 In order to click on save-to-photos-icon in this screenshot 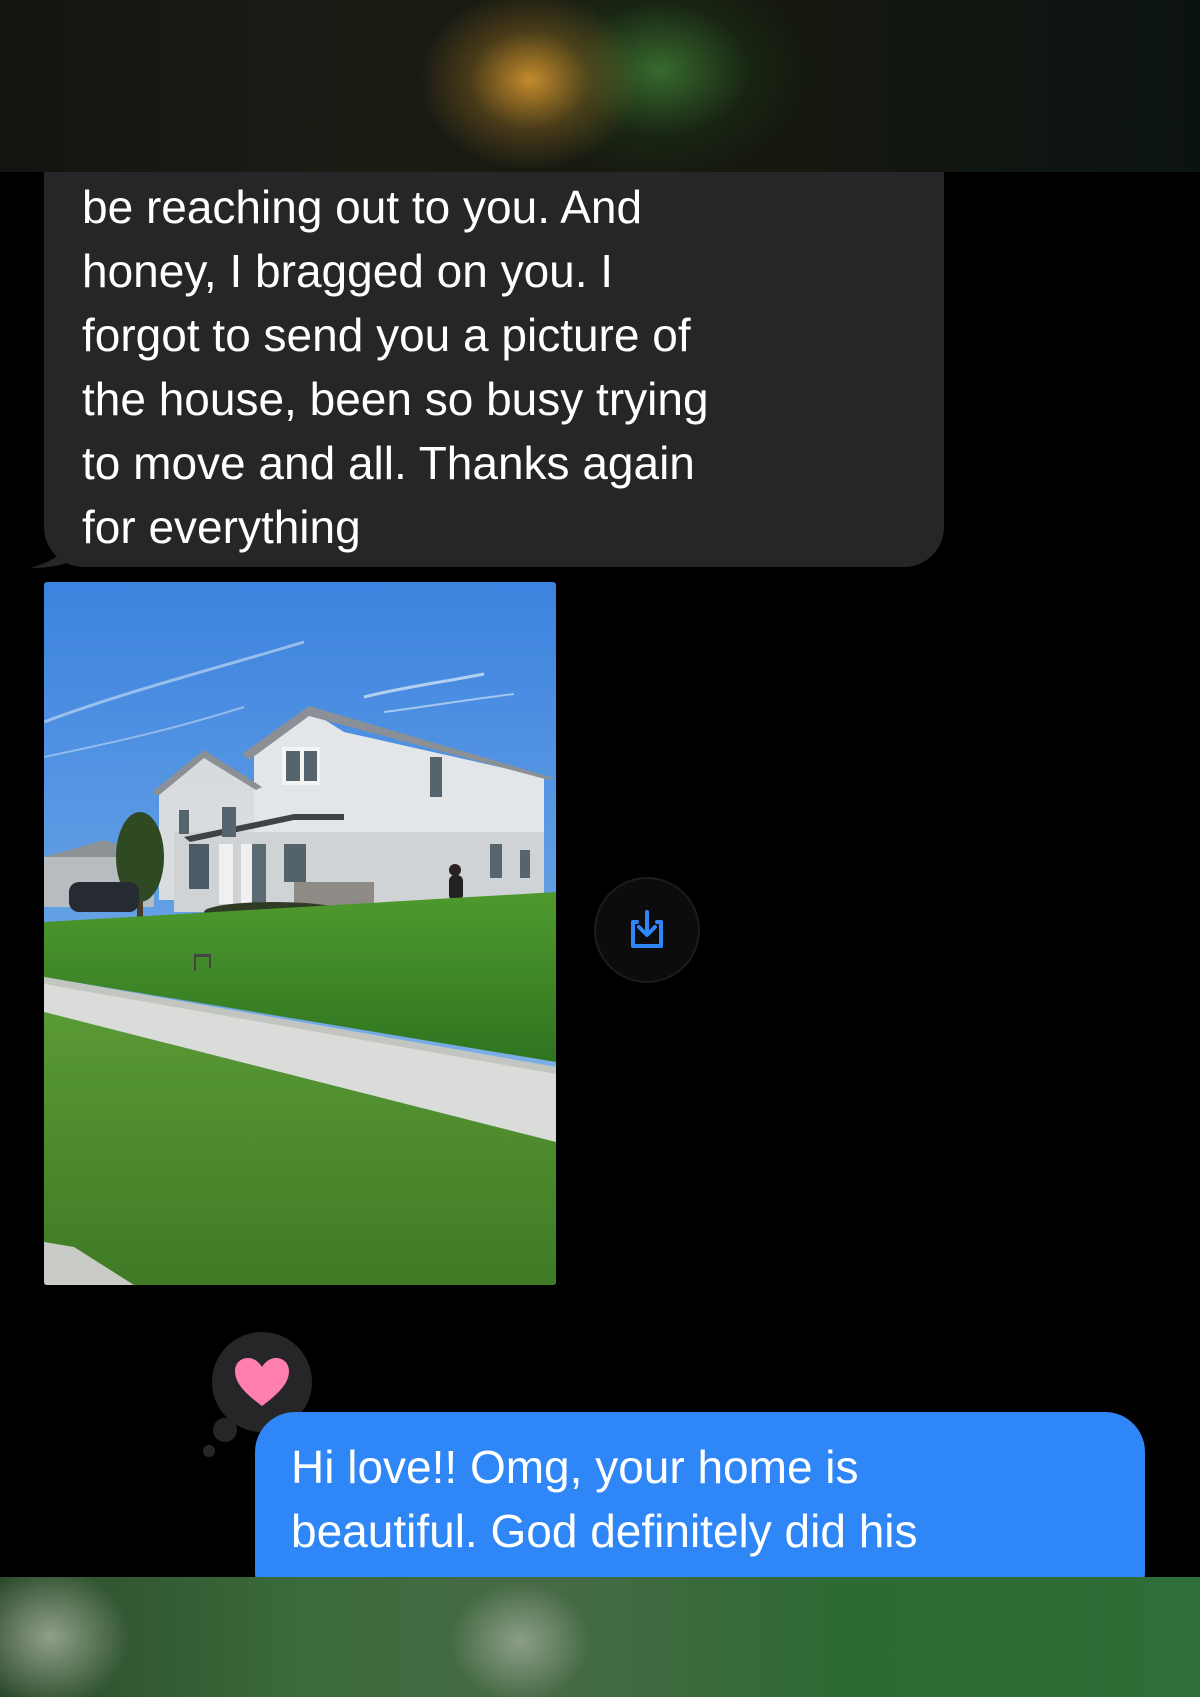, I will do `click(647, 929)`.